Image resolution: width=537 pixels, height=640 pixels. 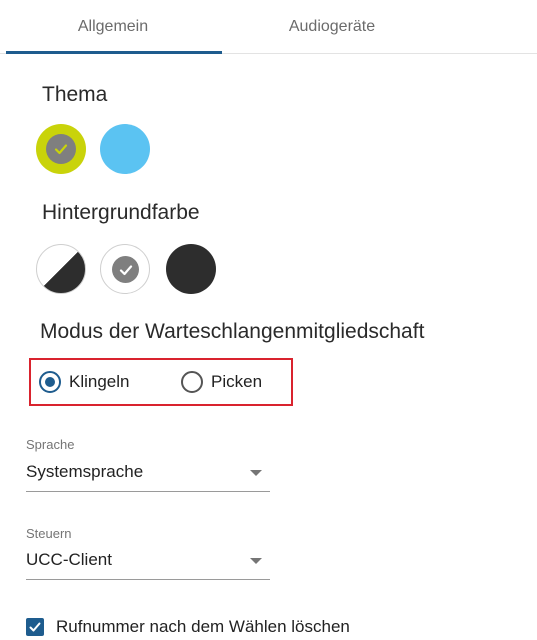 What do you see at coordinates (148, 475) in the screenshot?
I see `language-select: Systemsprache` at bounding box center [148, 475].